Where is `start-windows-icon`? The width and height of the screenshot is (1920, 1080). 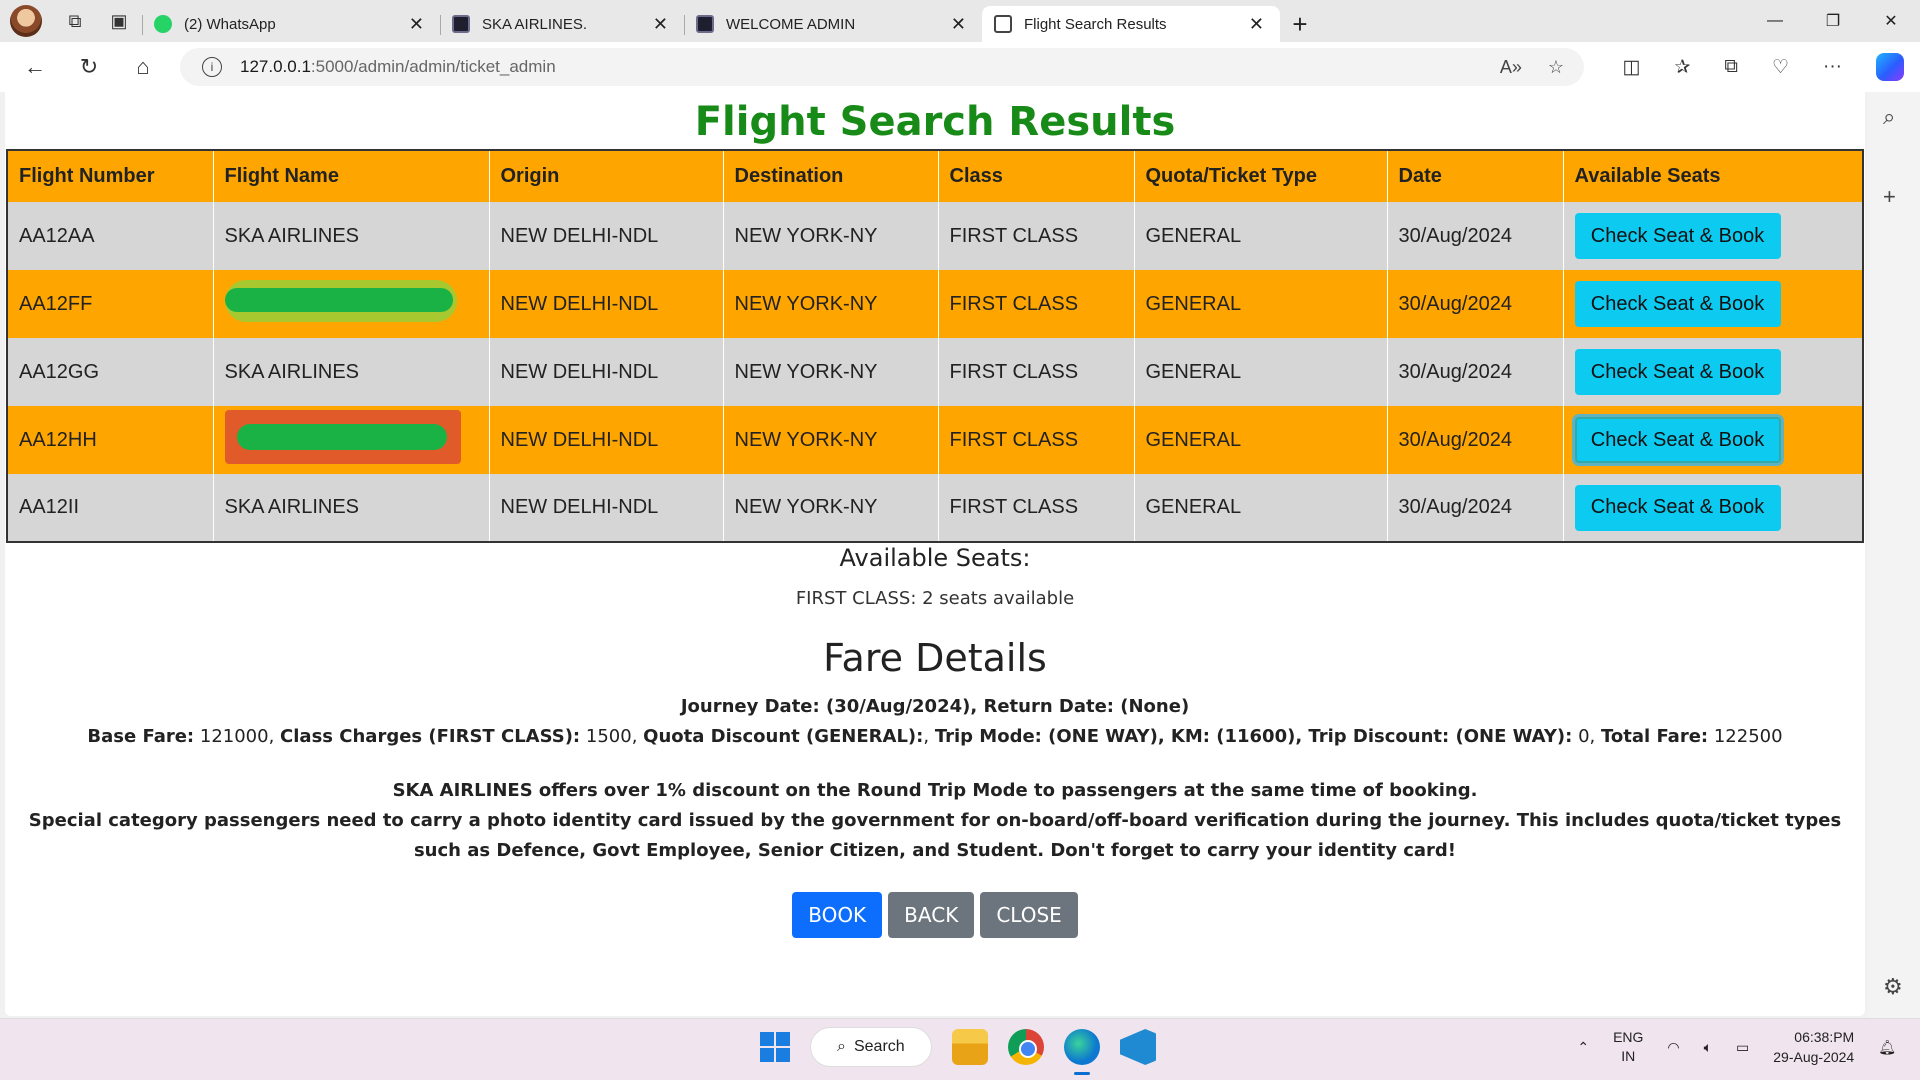
start-windows-icon is located at coordinates (775, 1047).